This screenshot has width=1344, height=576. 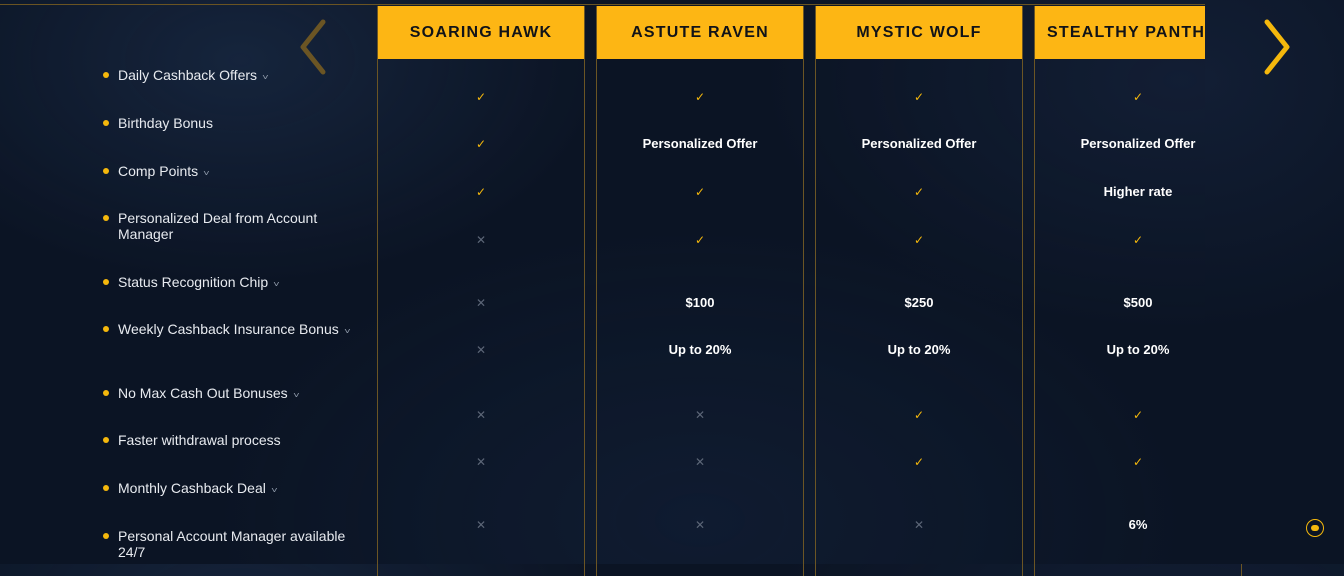 What do you see at coordinates (230, 123) in the screenshot?
I see `feature-row: Birthday Bonus` at bounding box center [230, 123].